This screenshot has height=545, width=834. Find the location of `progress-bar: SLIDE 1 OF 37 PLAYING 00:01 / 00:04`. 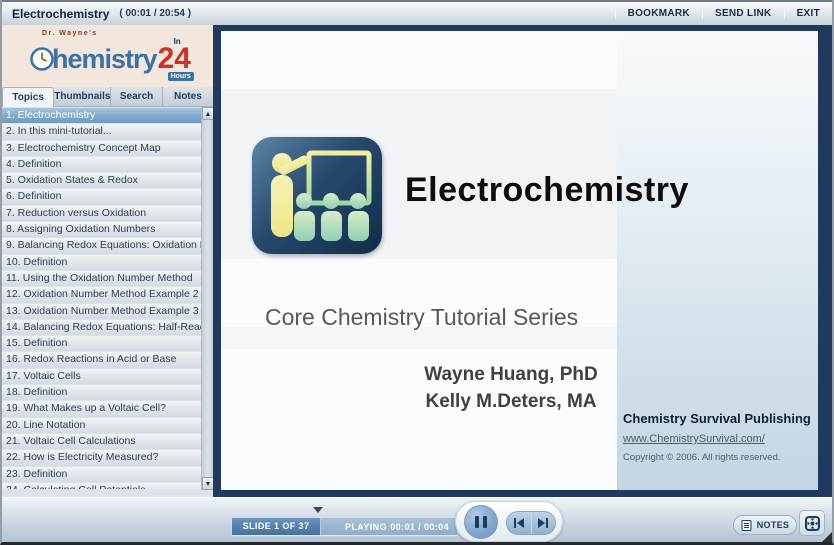

progress-bar: SLIDE 1 OF 37 PLAYING 00:01 / 00:04 is located at coordinates (344, 526).